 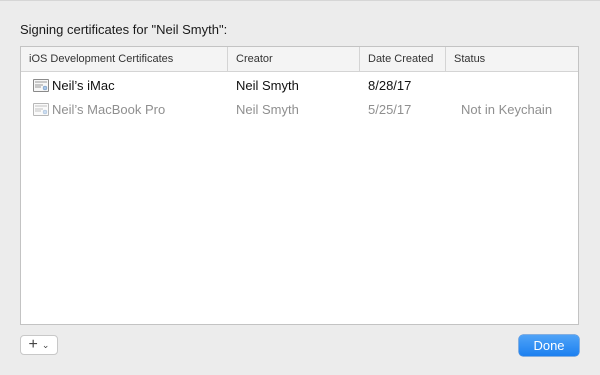 What do you see at coordinates (512, 59) in the screenshot?
I see `column-header-status: Status` at bounding box center [512, 59].